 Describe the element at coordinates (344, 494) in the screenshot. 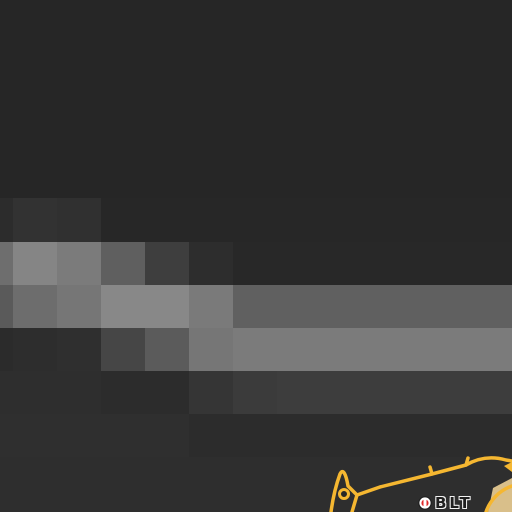

I see `route-stop` at that location.